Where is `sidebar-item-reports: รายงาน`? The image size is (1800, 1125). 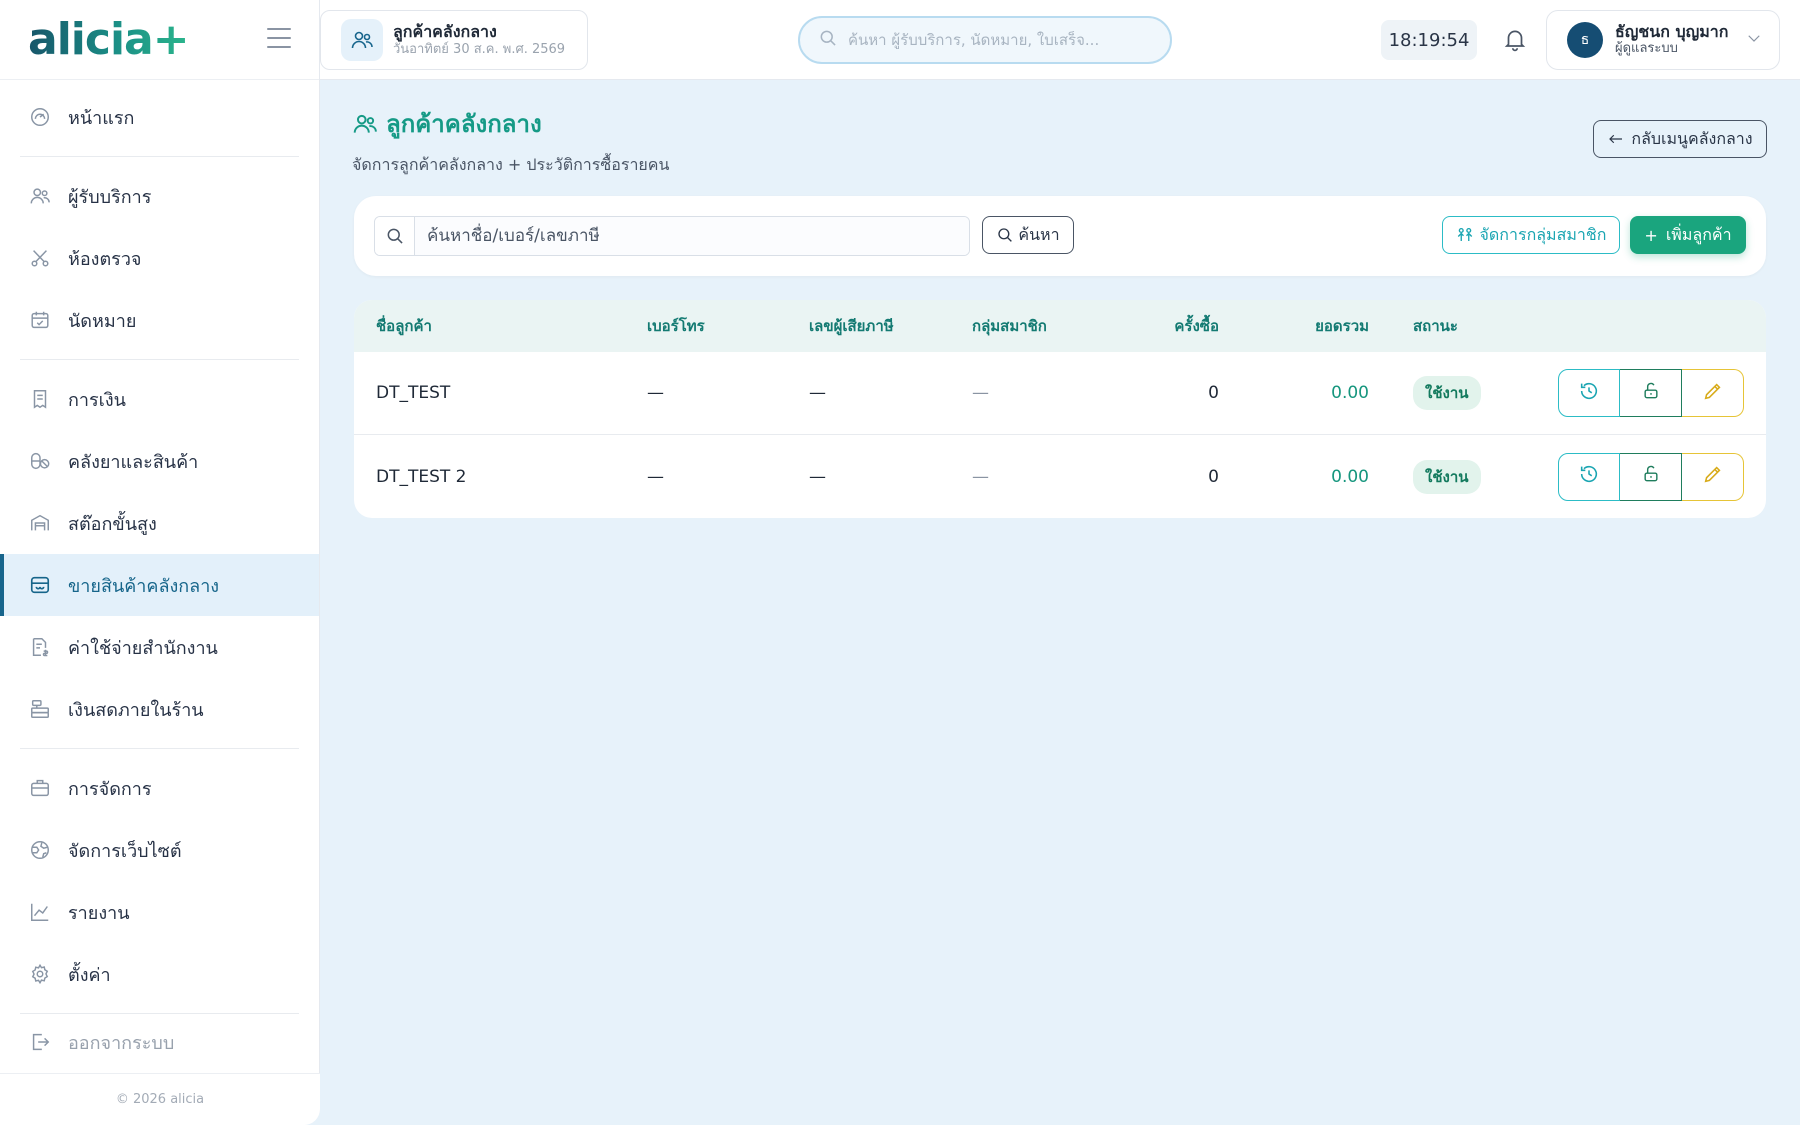
sidebar-item-reports: รายงาน is located at coordinates (159, 912).